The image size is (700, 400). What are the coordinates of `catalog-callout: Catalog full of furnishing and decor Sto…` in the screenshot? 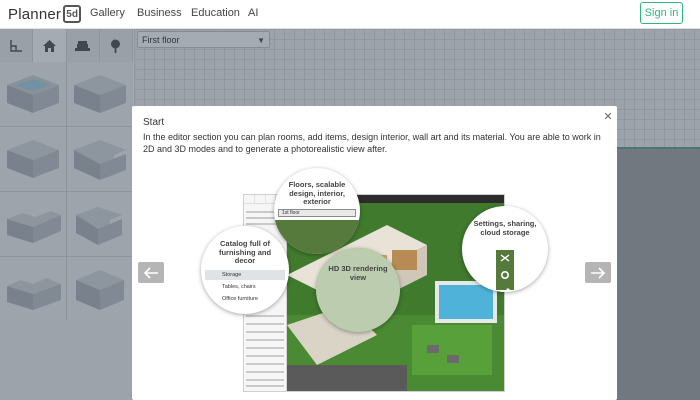 It's located at (245, 270).